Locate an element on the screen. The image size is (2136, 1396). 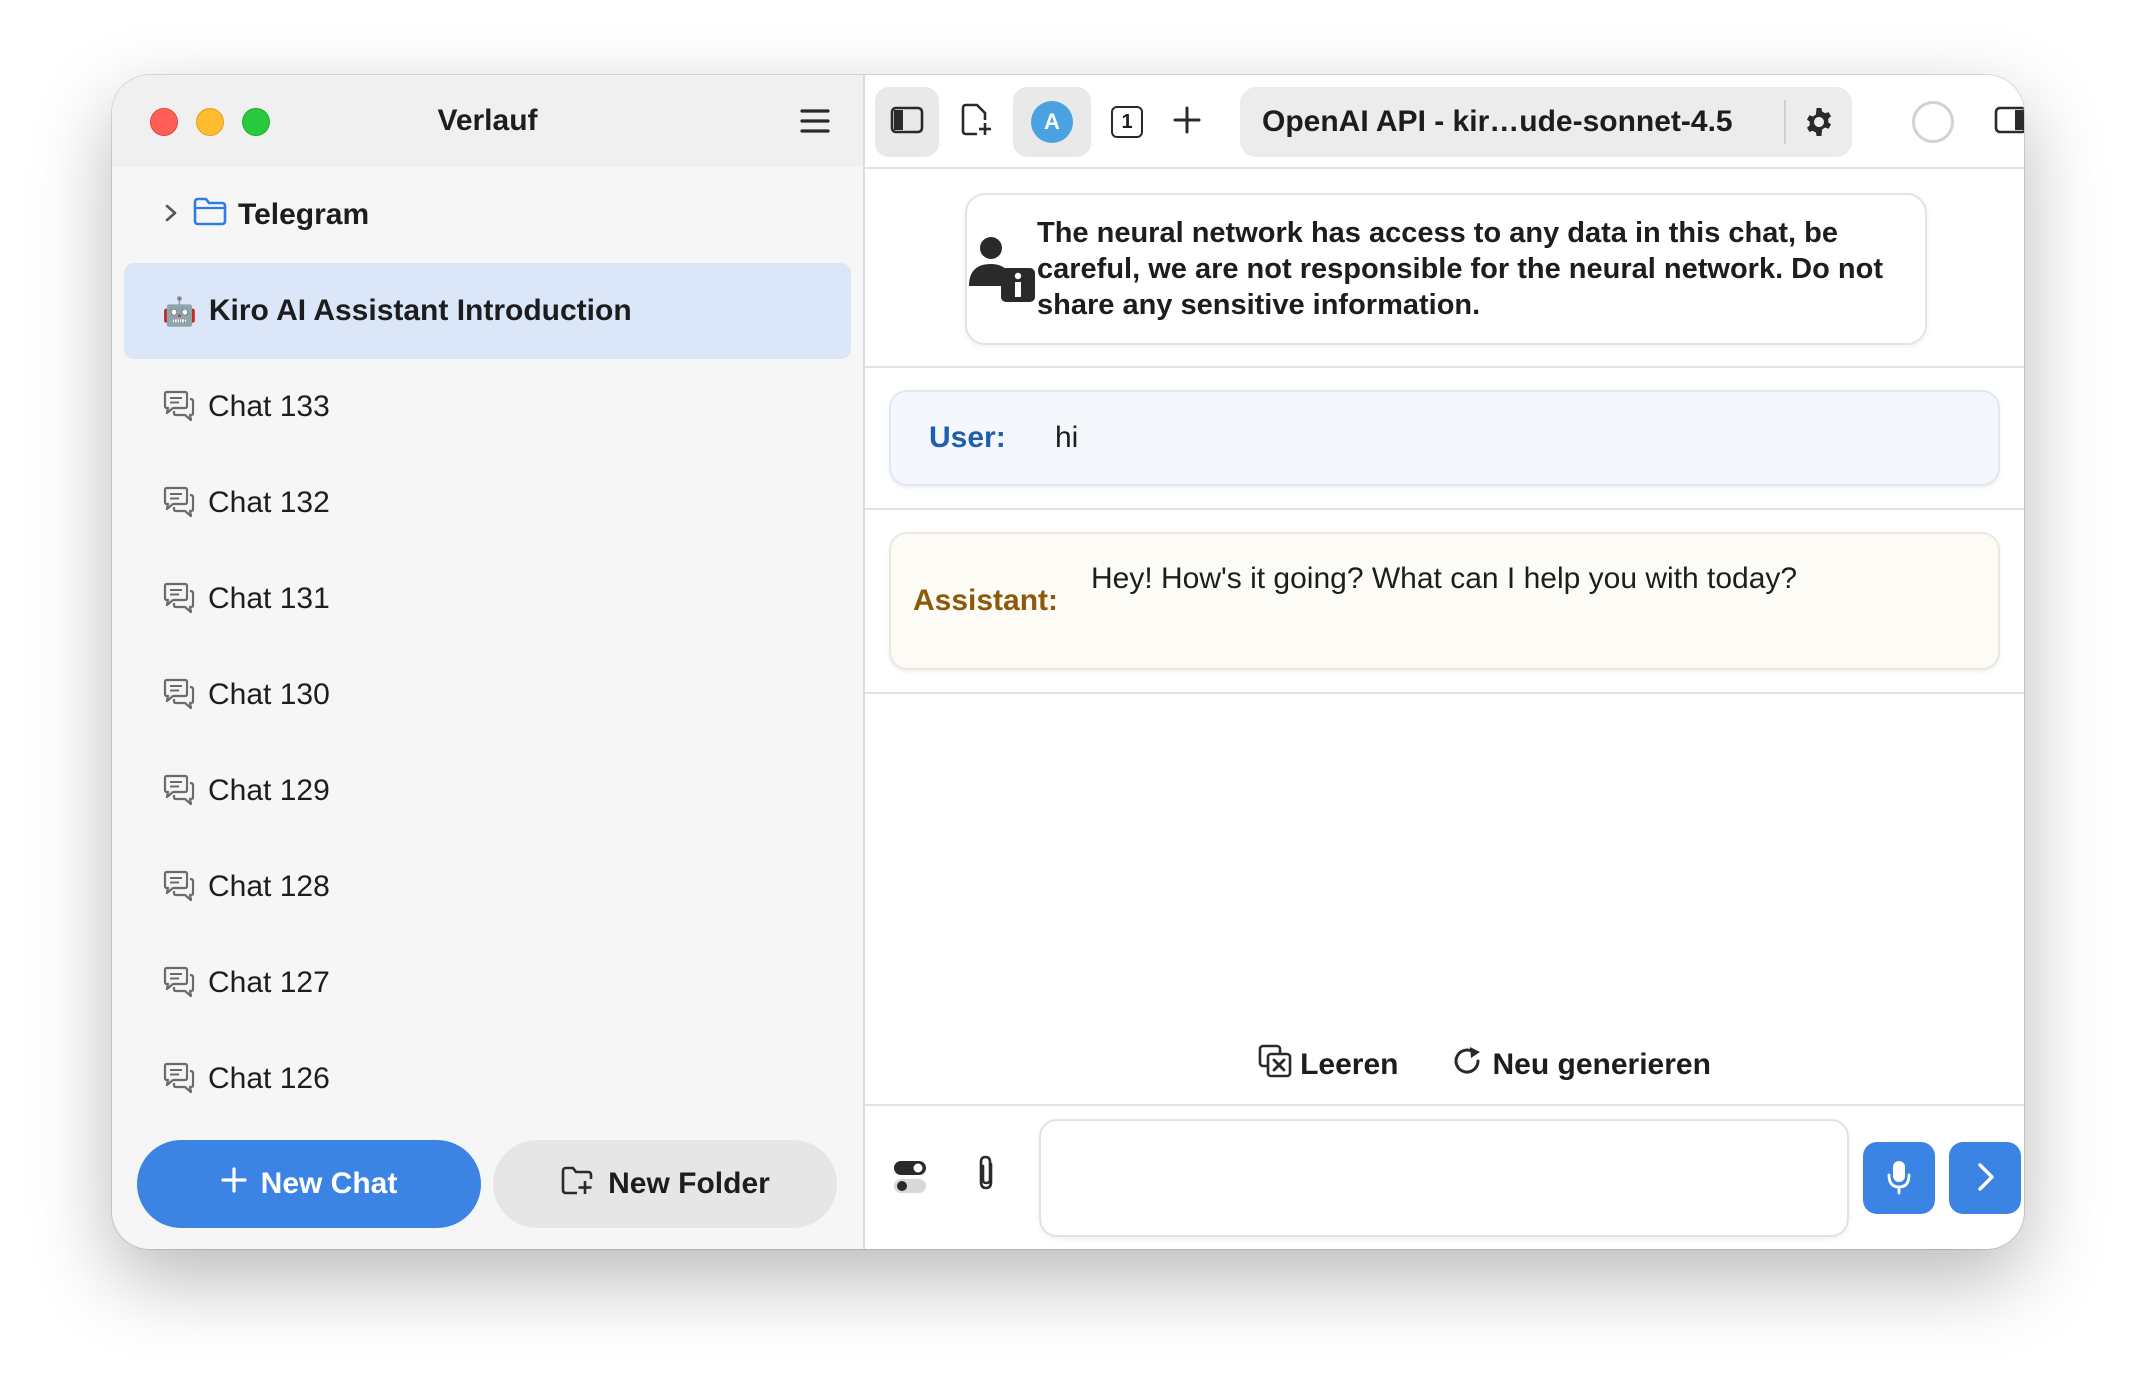
tab-count: 1 is located at coordinates (1127, 121).